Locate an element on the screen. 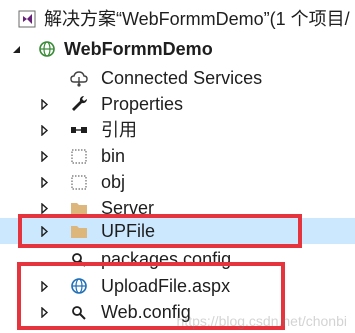 The height and width of the screenshot is (333, 355). tree-item-connected-services: Connected Services is located at coordinates (177, 78).